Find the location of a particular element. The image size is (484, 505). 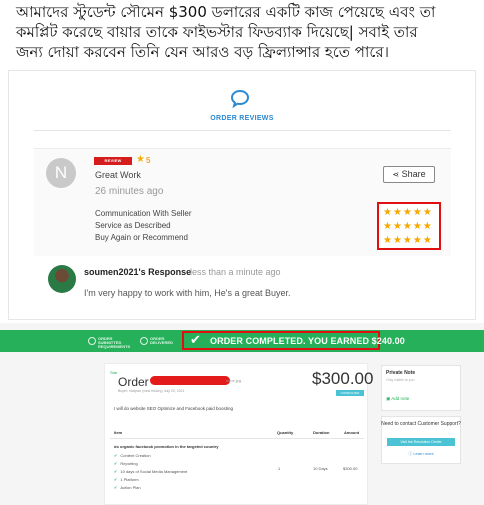

order-reviews-title: ORDER REVIEWS is located at coordinates (242, 118).